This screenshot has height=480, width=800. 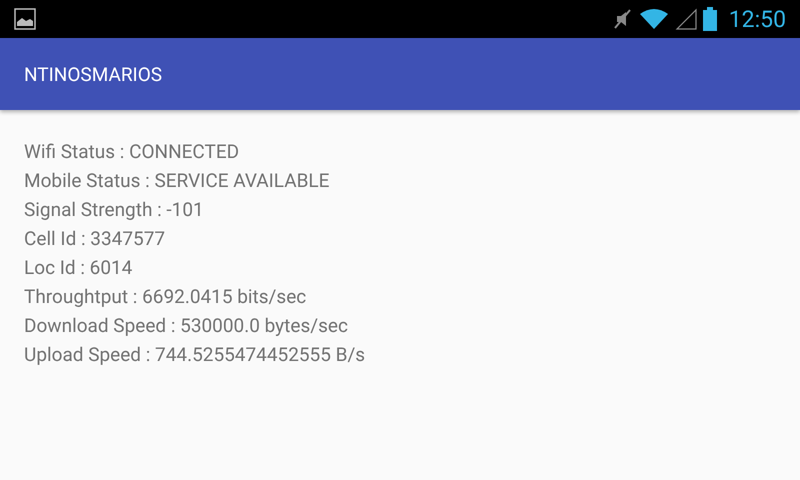 What do you see at coordinates (132, 152) in the screenshot?
I see `info-line: Wifi Status : CONNECTED` at bounding box center [132, 152].